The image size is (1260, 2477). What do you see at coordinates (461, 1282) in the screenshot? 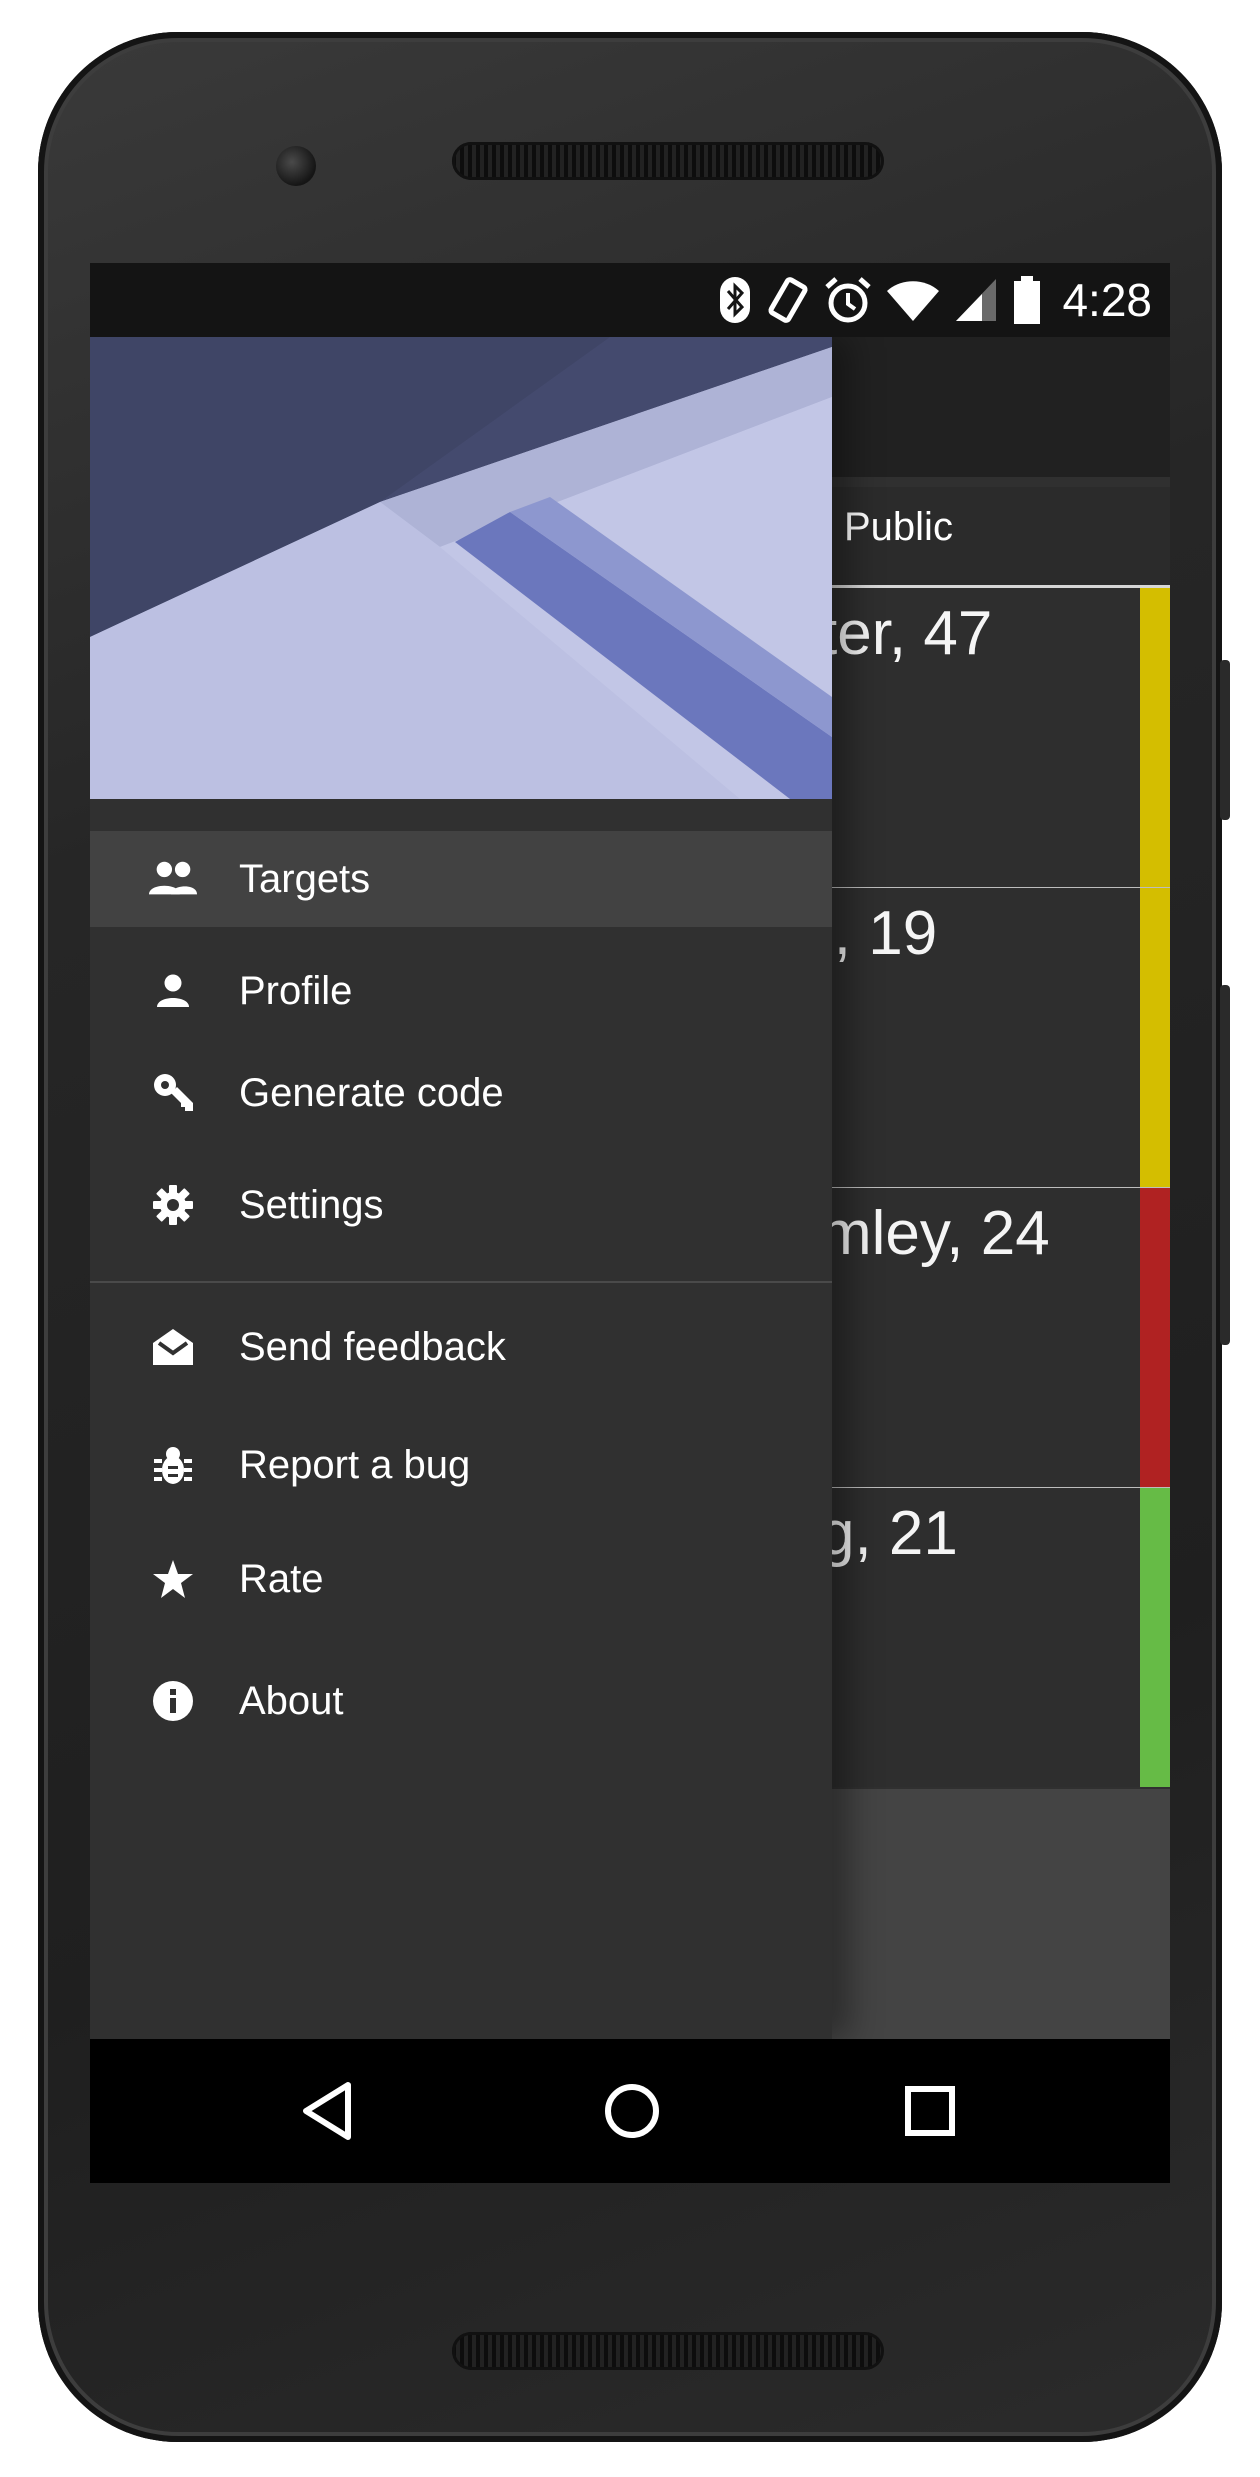
I see `menu-divider` at bounding box center [461, 1282].